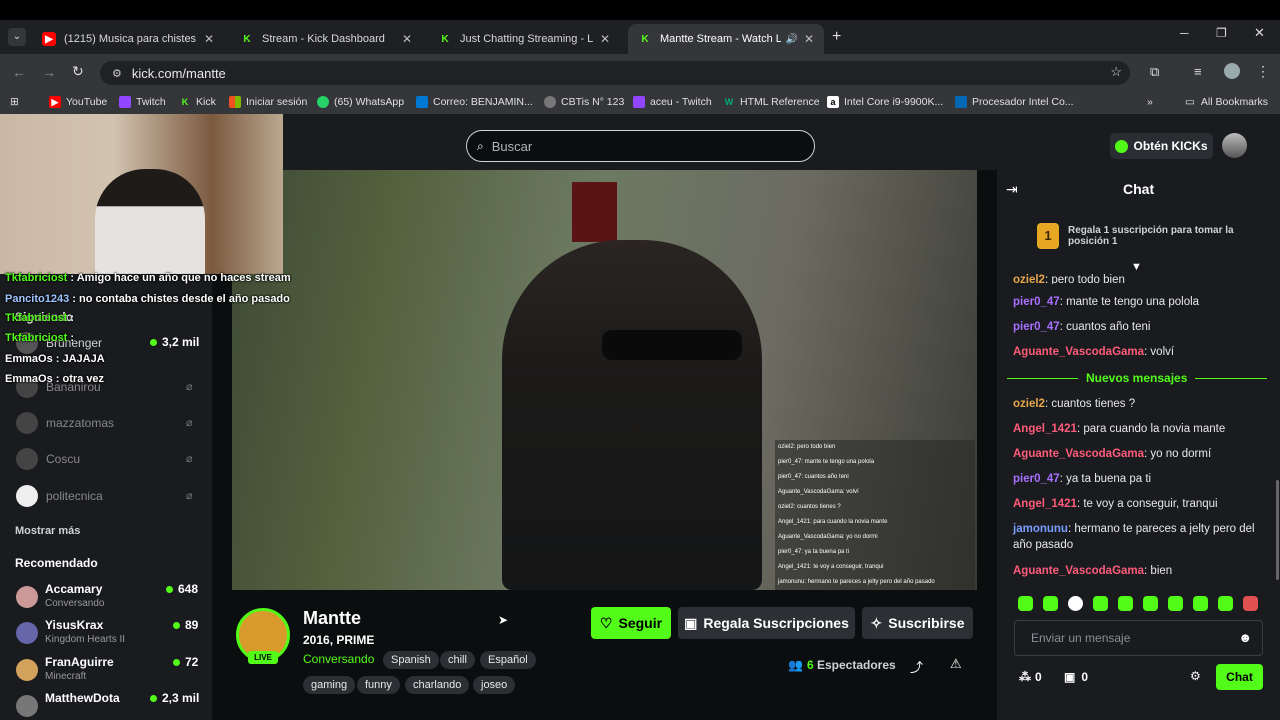  I want to click on tab-mantte-stream: K Mantte Stream - Watch Live 🔊 ✕, so click(726, 39).